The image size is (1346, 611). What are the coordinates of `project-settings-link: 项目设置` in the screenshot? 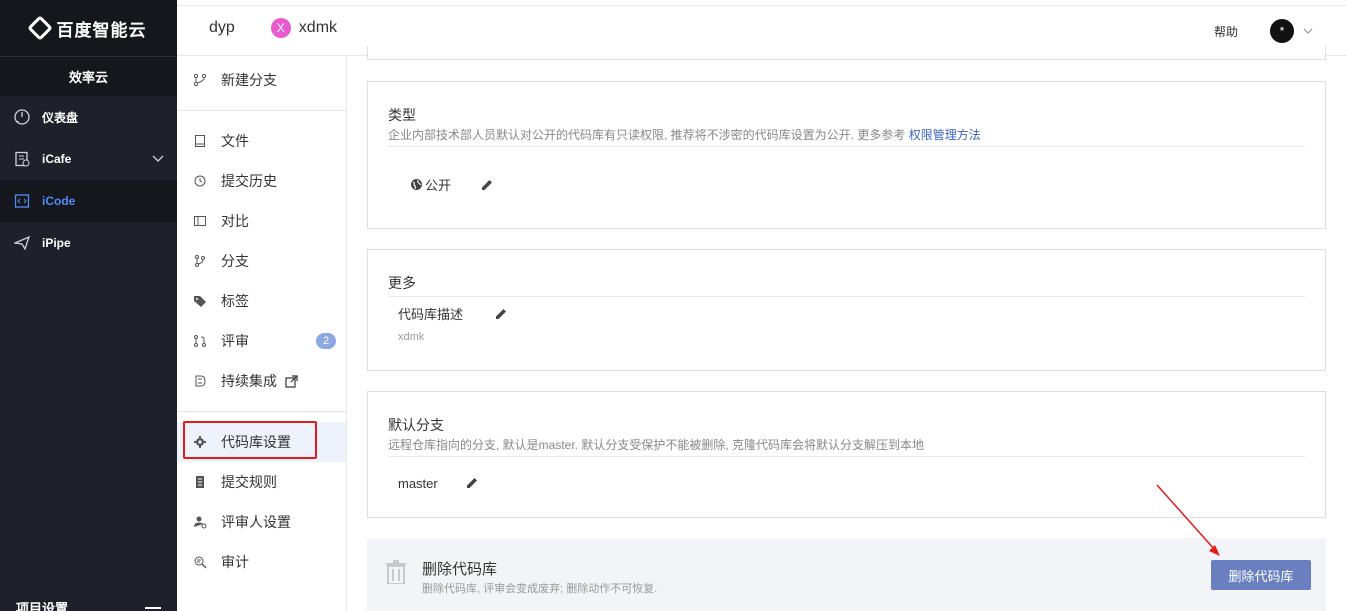 It's located at (88, 603).